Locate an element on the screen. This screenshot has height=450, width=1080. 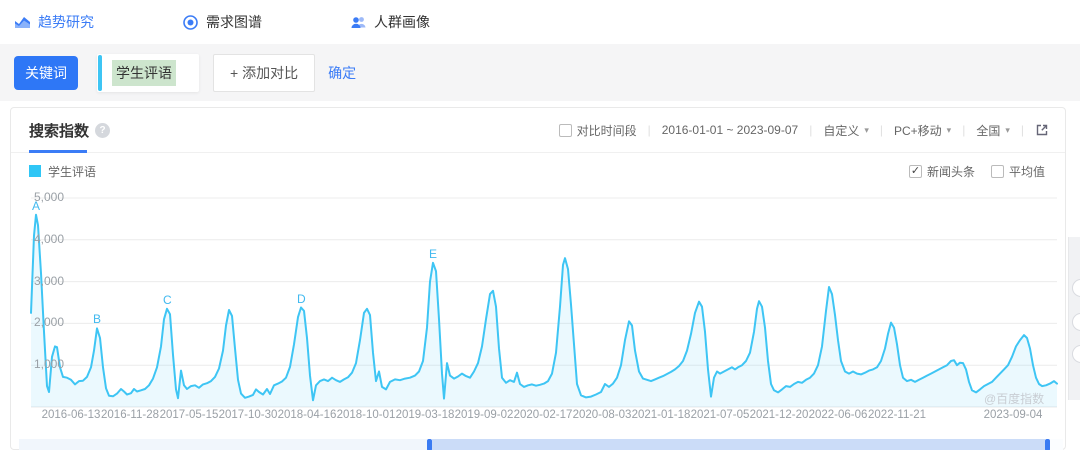
y-tick-label: 4,000 is located at coordinates (49, 239).